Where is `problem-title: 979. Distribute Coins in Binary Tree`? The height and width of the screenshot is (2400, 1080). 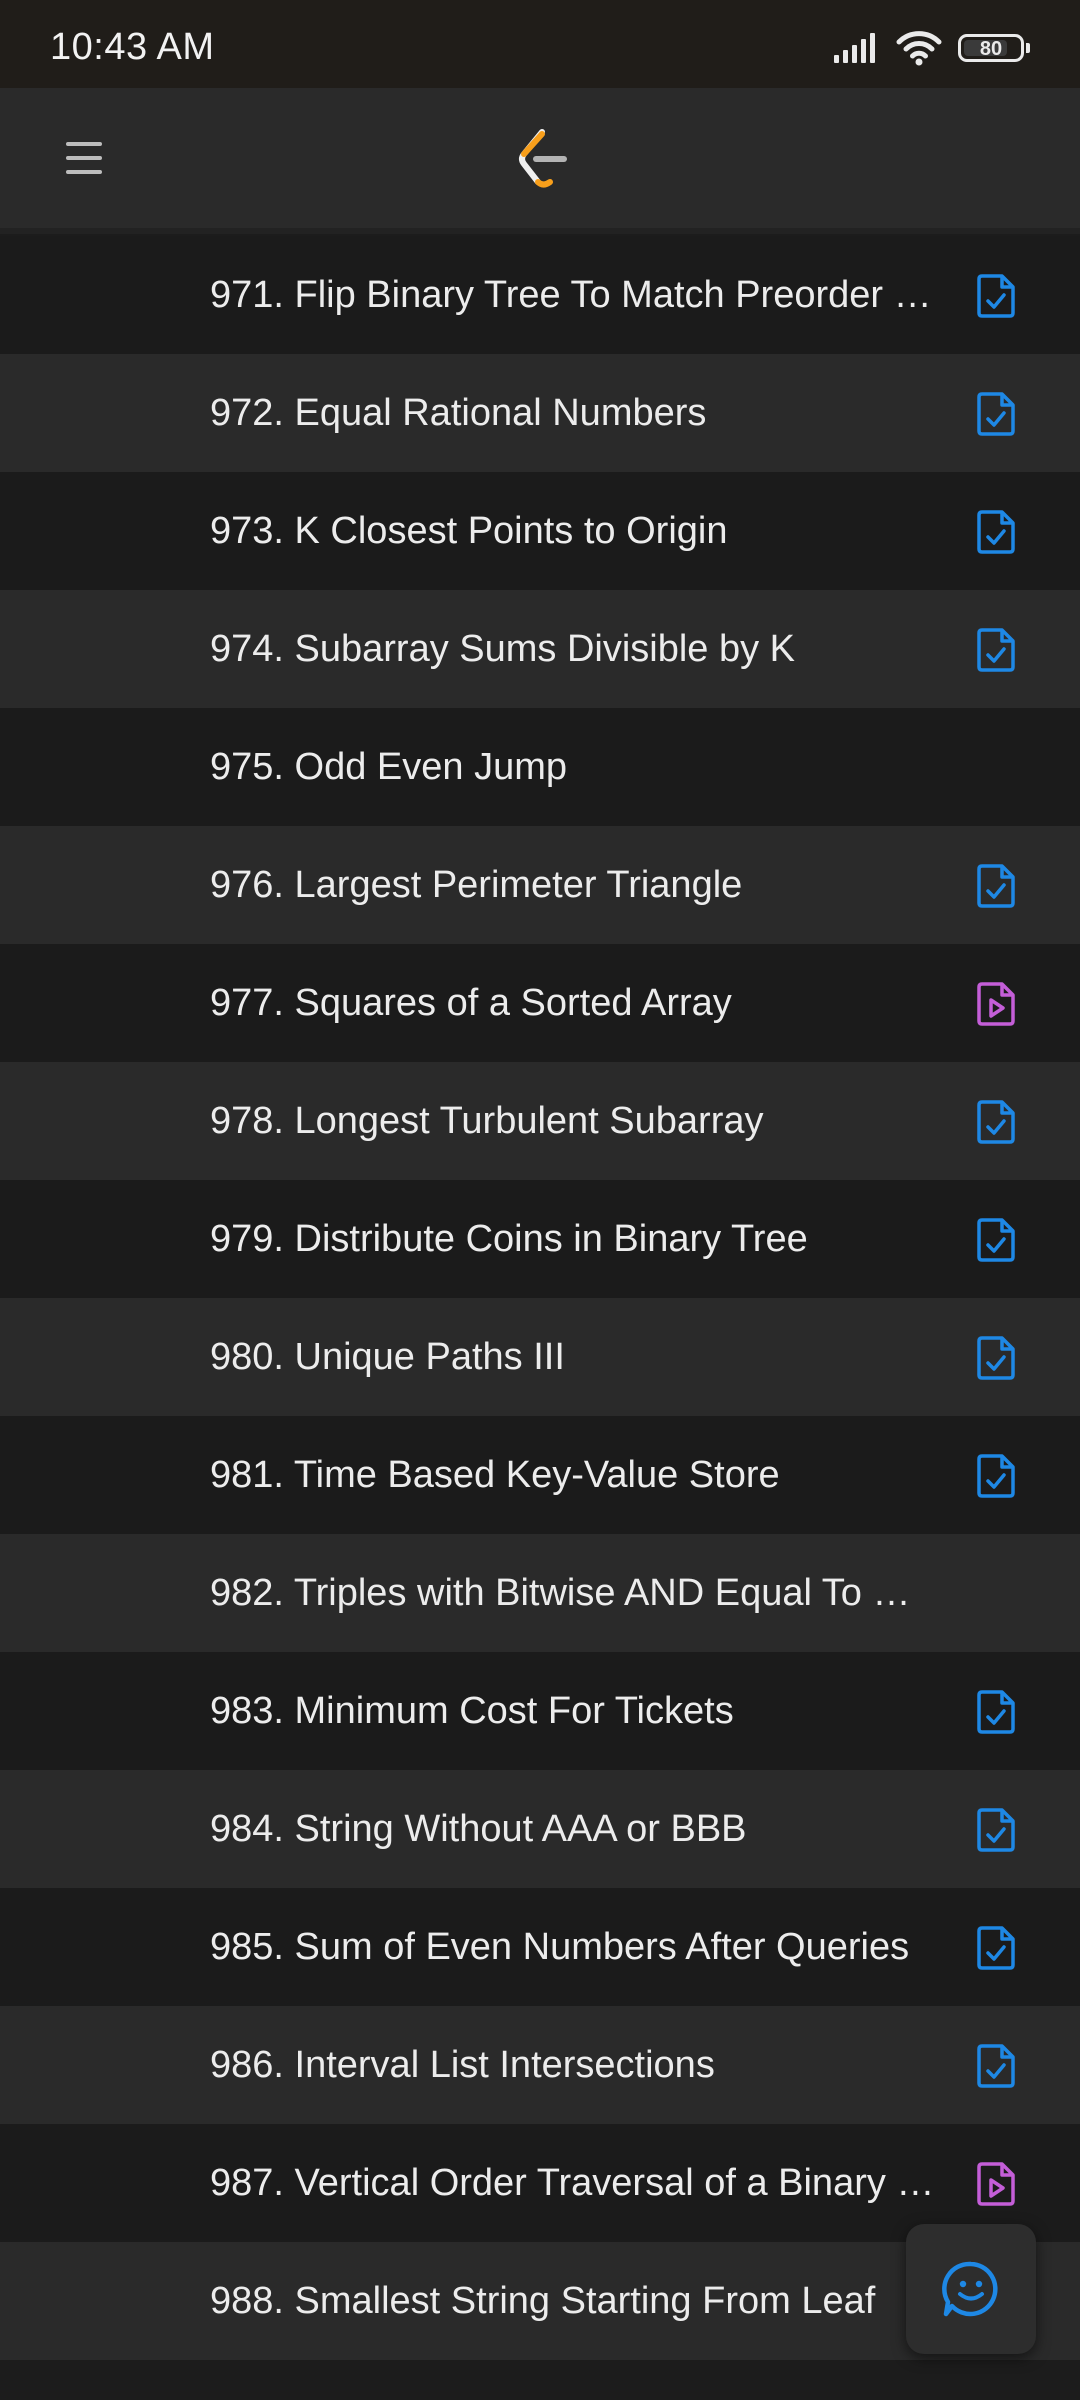
problem-title: 979. Distribute Coins in Binary Tree is located at coordinates (509, 1239).